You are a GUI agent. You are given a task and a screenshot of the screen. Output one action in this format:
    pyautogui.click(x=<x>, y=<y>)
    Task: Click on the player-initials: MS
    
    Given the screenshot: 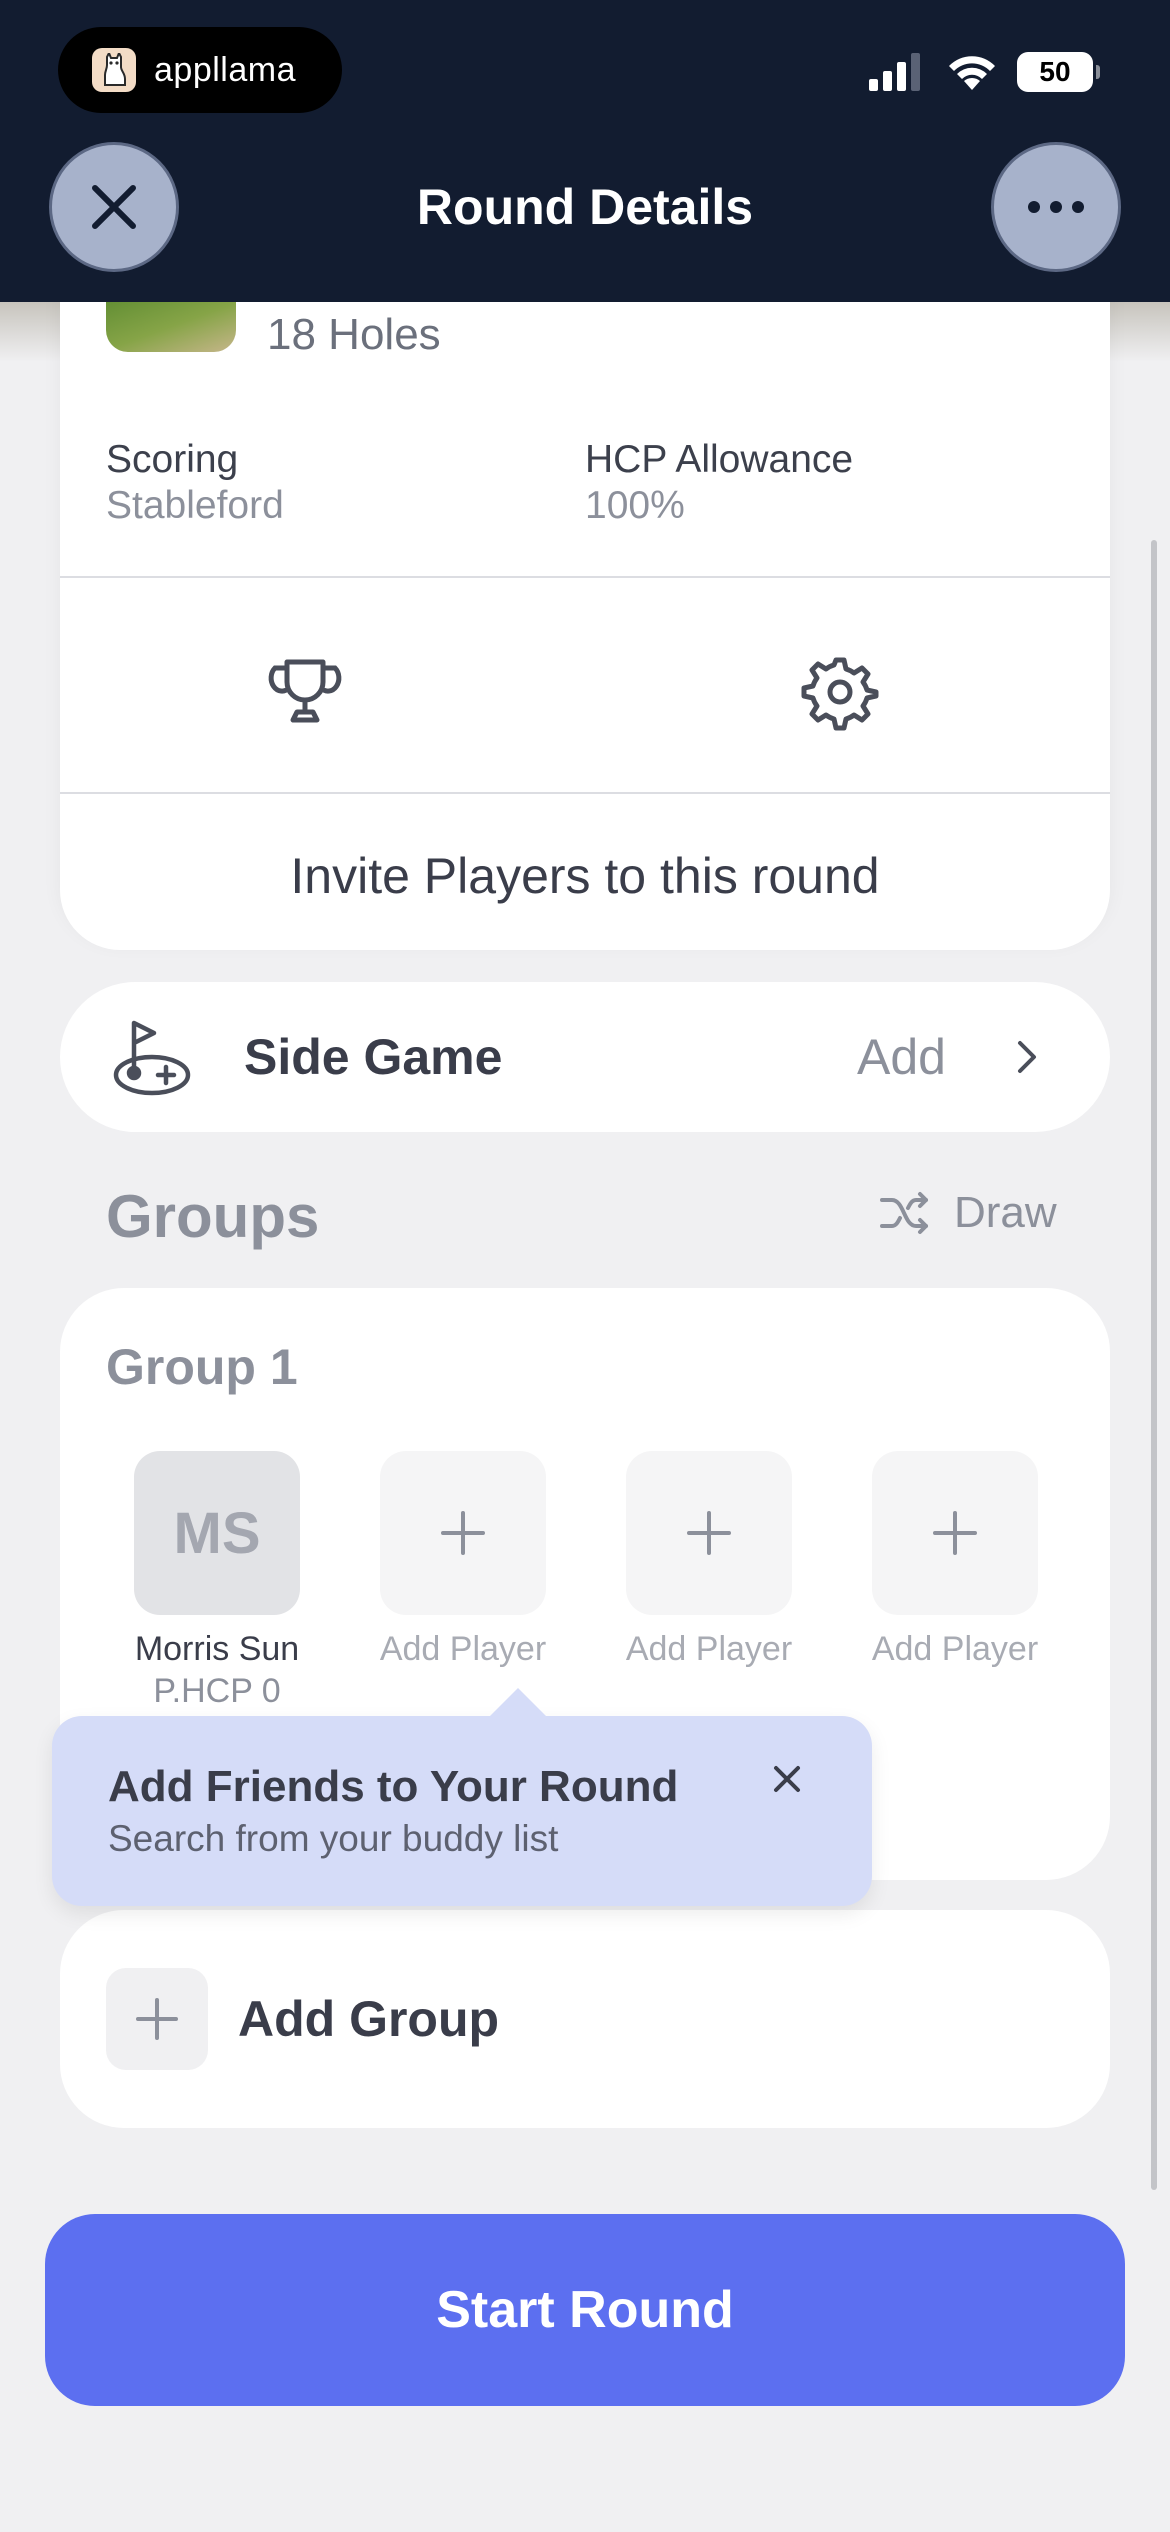 What is the action you would take?
    pyautogui.click(x=217, y=1533)
    